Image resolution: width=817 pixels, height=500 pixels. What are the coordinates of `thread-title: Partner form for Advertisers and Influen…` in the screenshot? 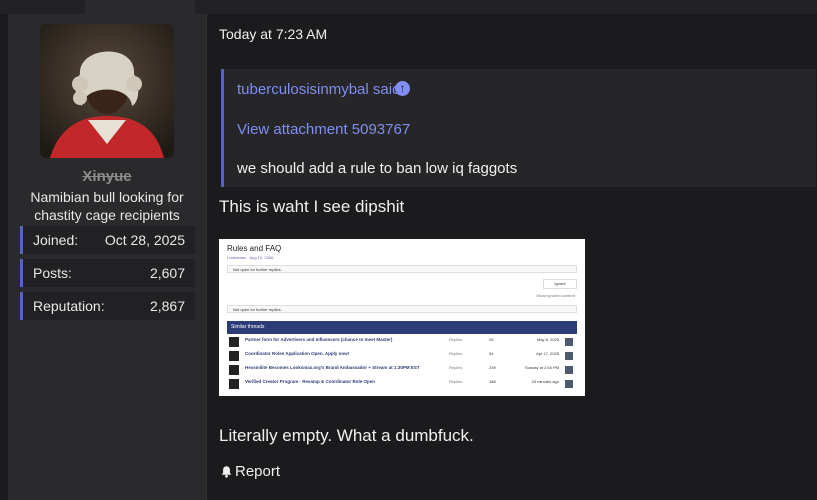 It's located at (319, 339).